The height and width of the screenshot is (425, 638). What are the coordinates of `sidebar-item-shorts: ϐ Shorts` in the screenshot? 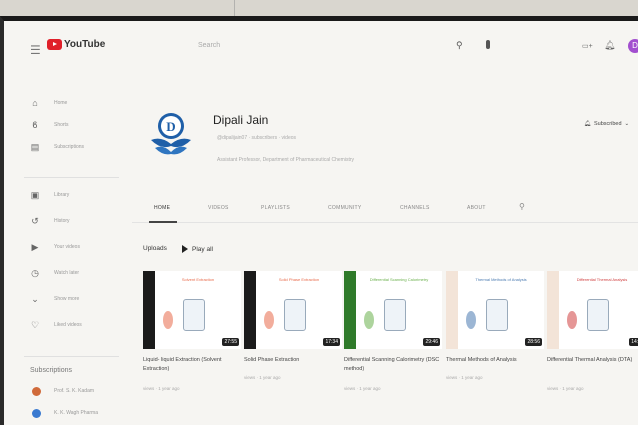 It's located at (61, 125).